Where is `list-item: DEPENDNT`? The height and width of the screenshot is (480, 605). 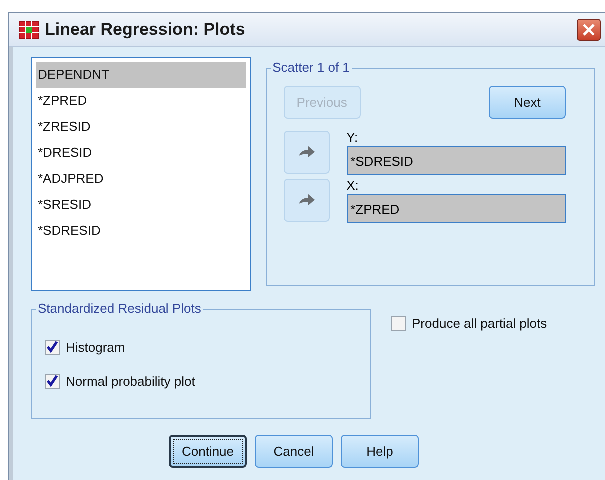
list-item: DEPENDNT is located at coordinates (141, 75).